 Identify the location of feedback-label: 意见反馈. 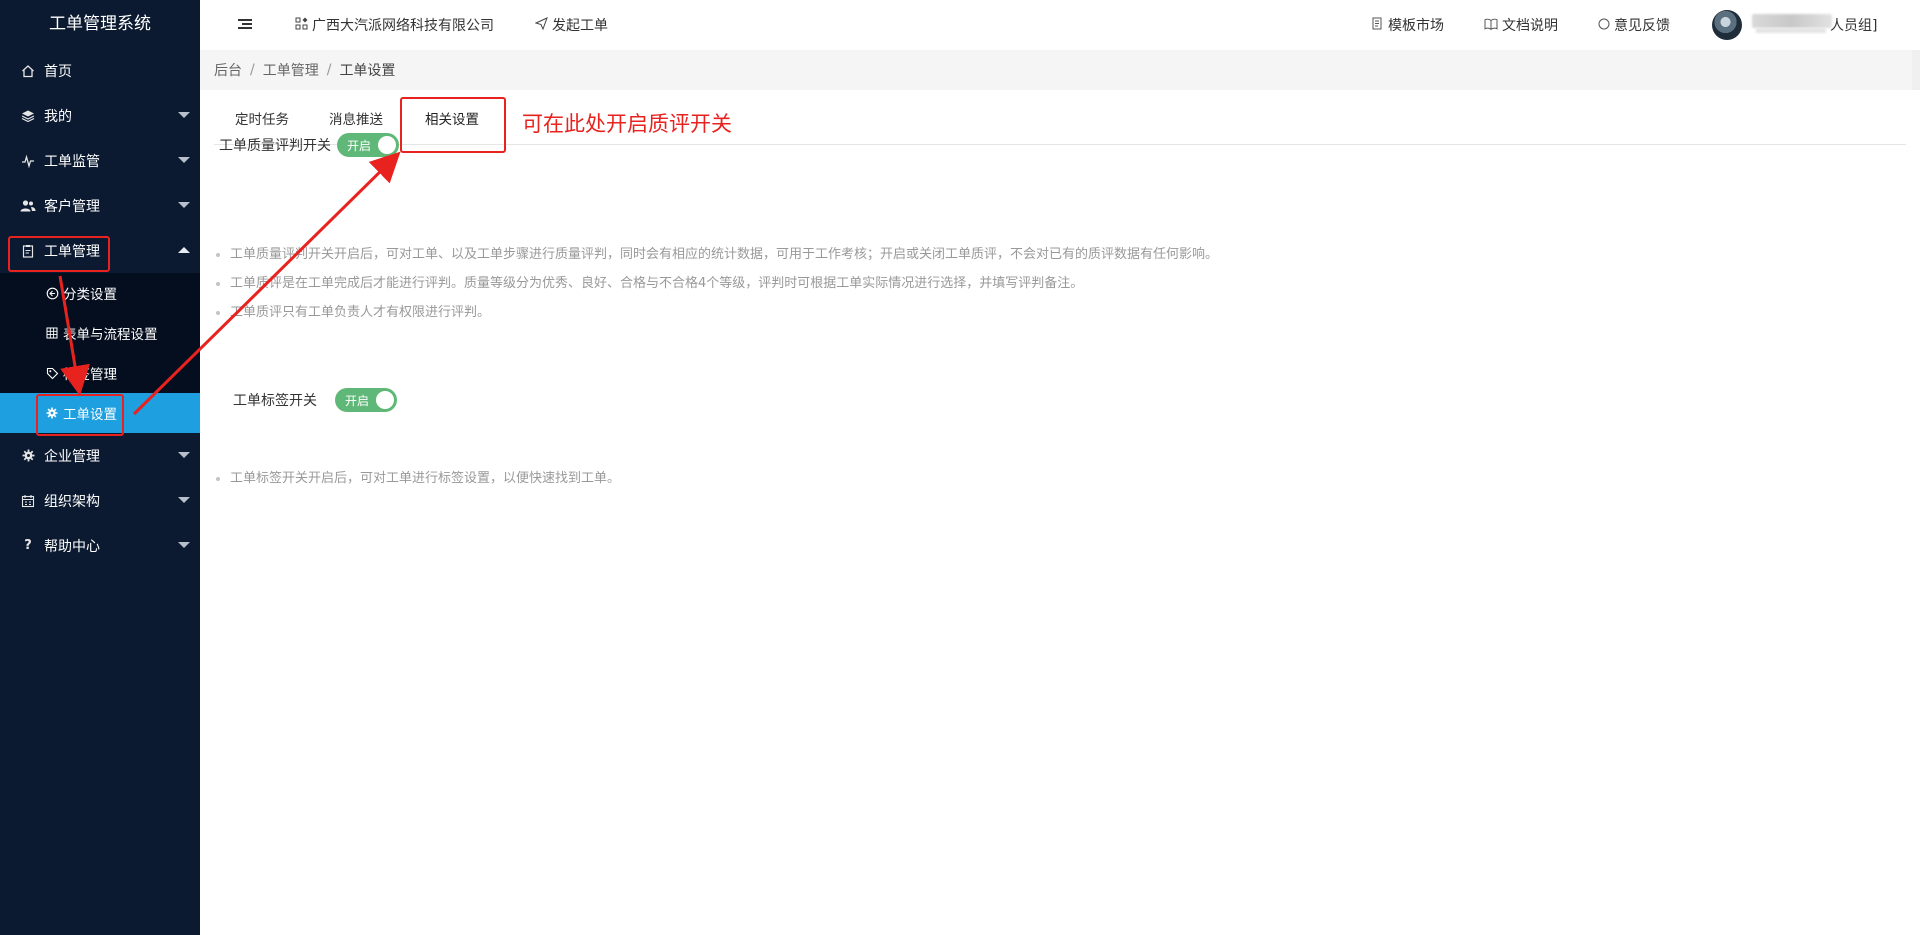
(1642, 26).